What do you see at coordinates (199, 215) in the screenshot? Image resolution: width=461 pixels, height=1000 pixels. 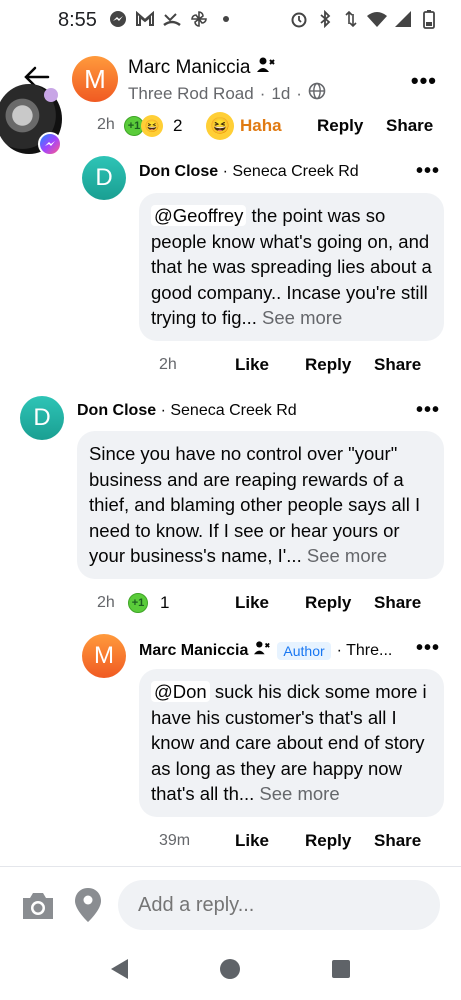 I see `mention-tag: @Geoffrey` at bounding box center [199, 215].